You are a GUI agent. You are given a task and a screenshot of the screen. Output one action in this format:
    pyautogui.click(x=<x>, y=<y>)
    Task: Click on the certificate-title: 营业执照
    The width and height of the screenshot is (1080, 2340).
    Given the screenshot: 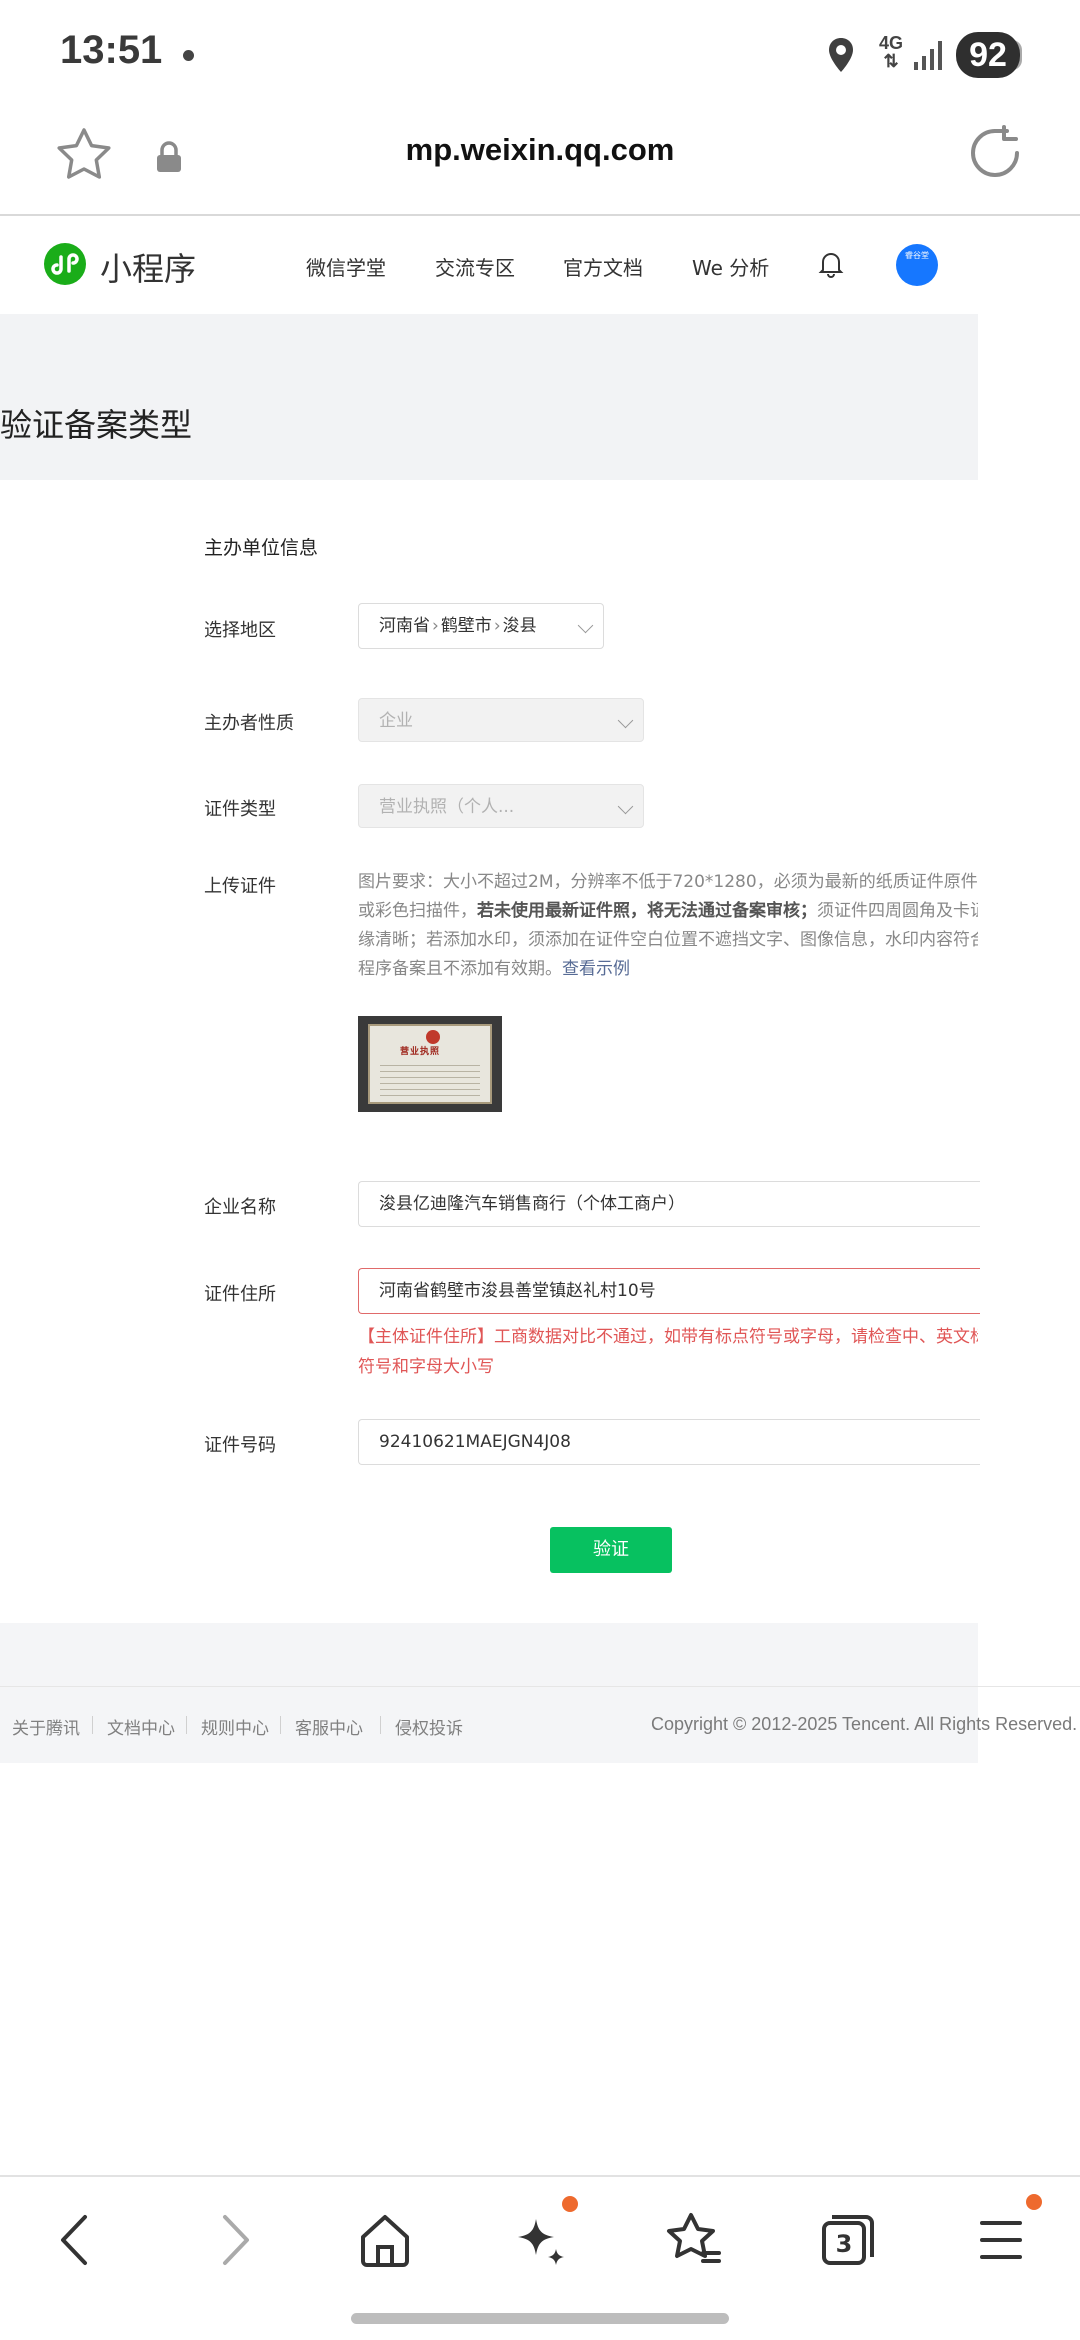 What is the action you would take?
    pyautogui.click(x=420, y=1052)
    